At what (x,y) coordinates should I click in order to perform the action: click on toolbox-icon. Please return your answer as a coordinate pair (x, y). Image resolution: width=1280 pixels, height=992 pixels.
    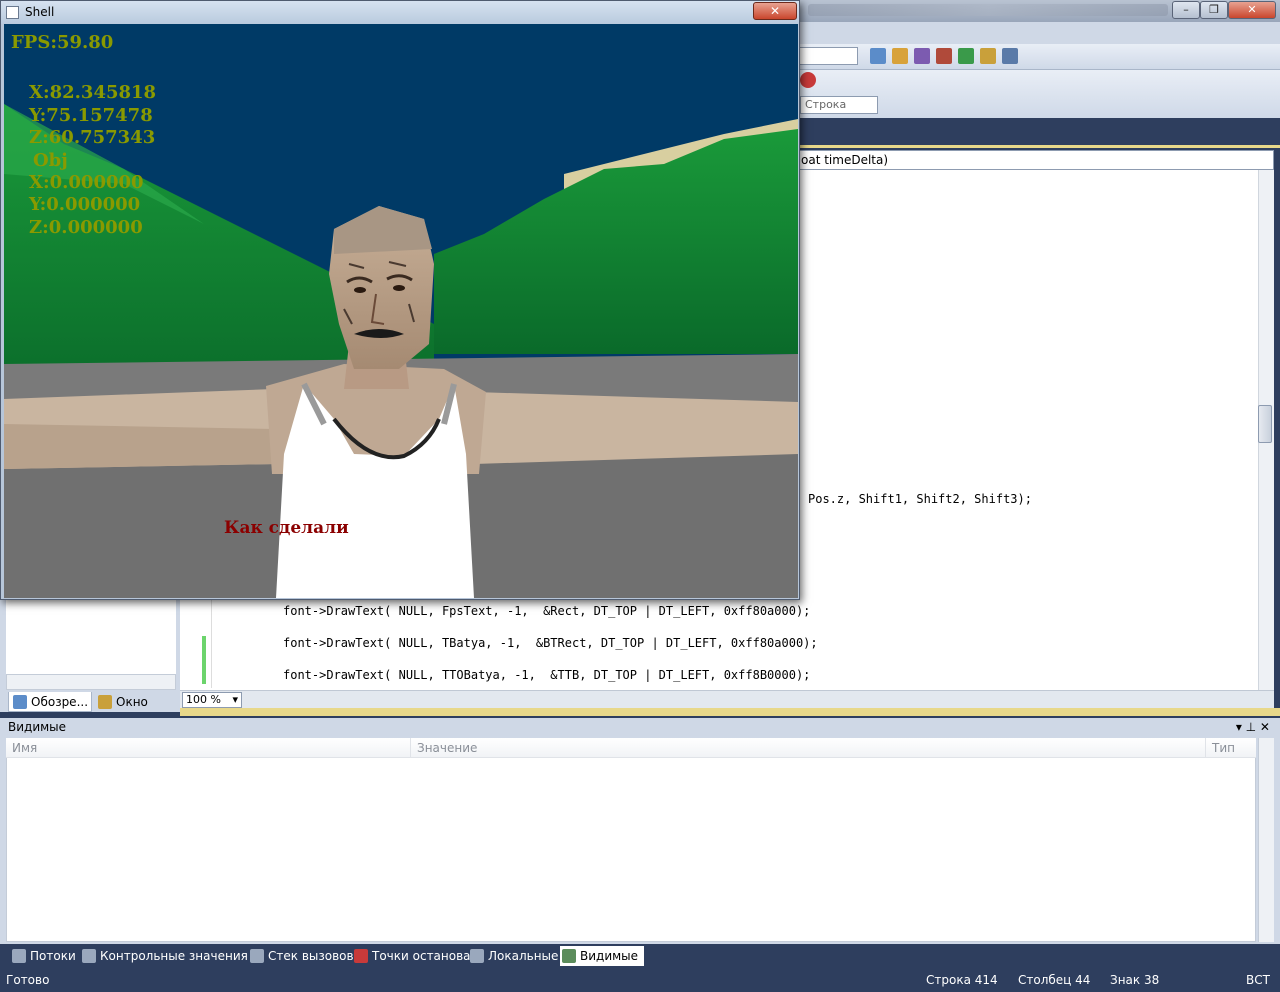
    Looking at the image, I should click on (988, 56).